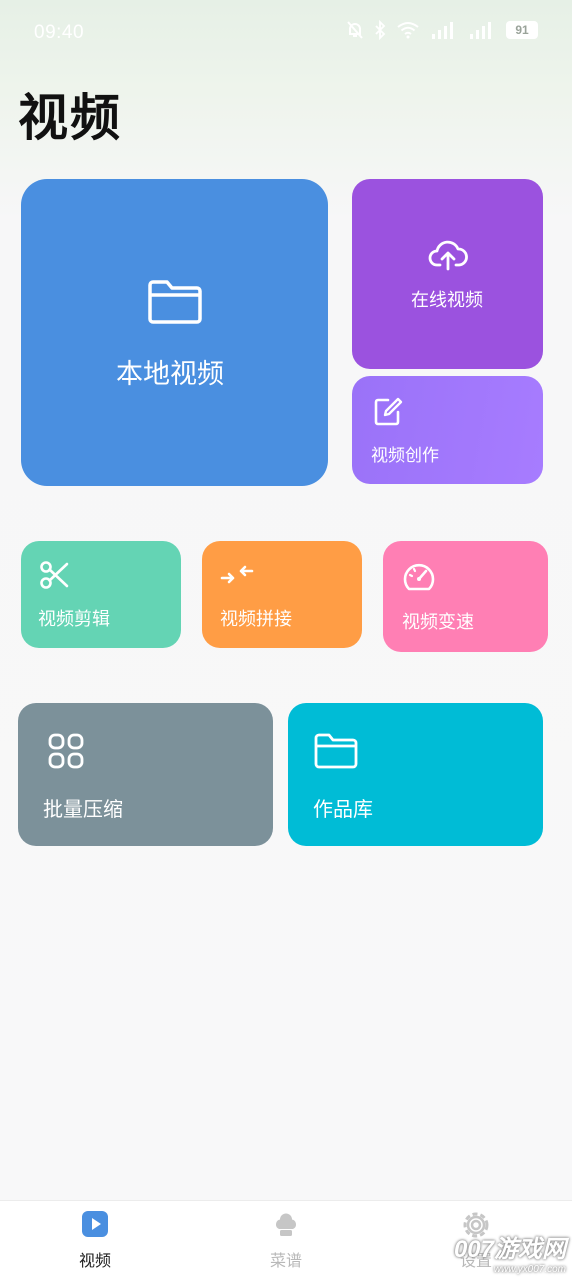  What do you see at coordinates (282, 594) in the screenshot?
I see `video-join-tile: 视频拼接` at bounding box center [282, 594].